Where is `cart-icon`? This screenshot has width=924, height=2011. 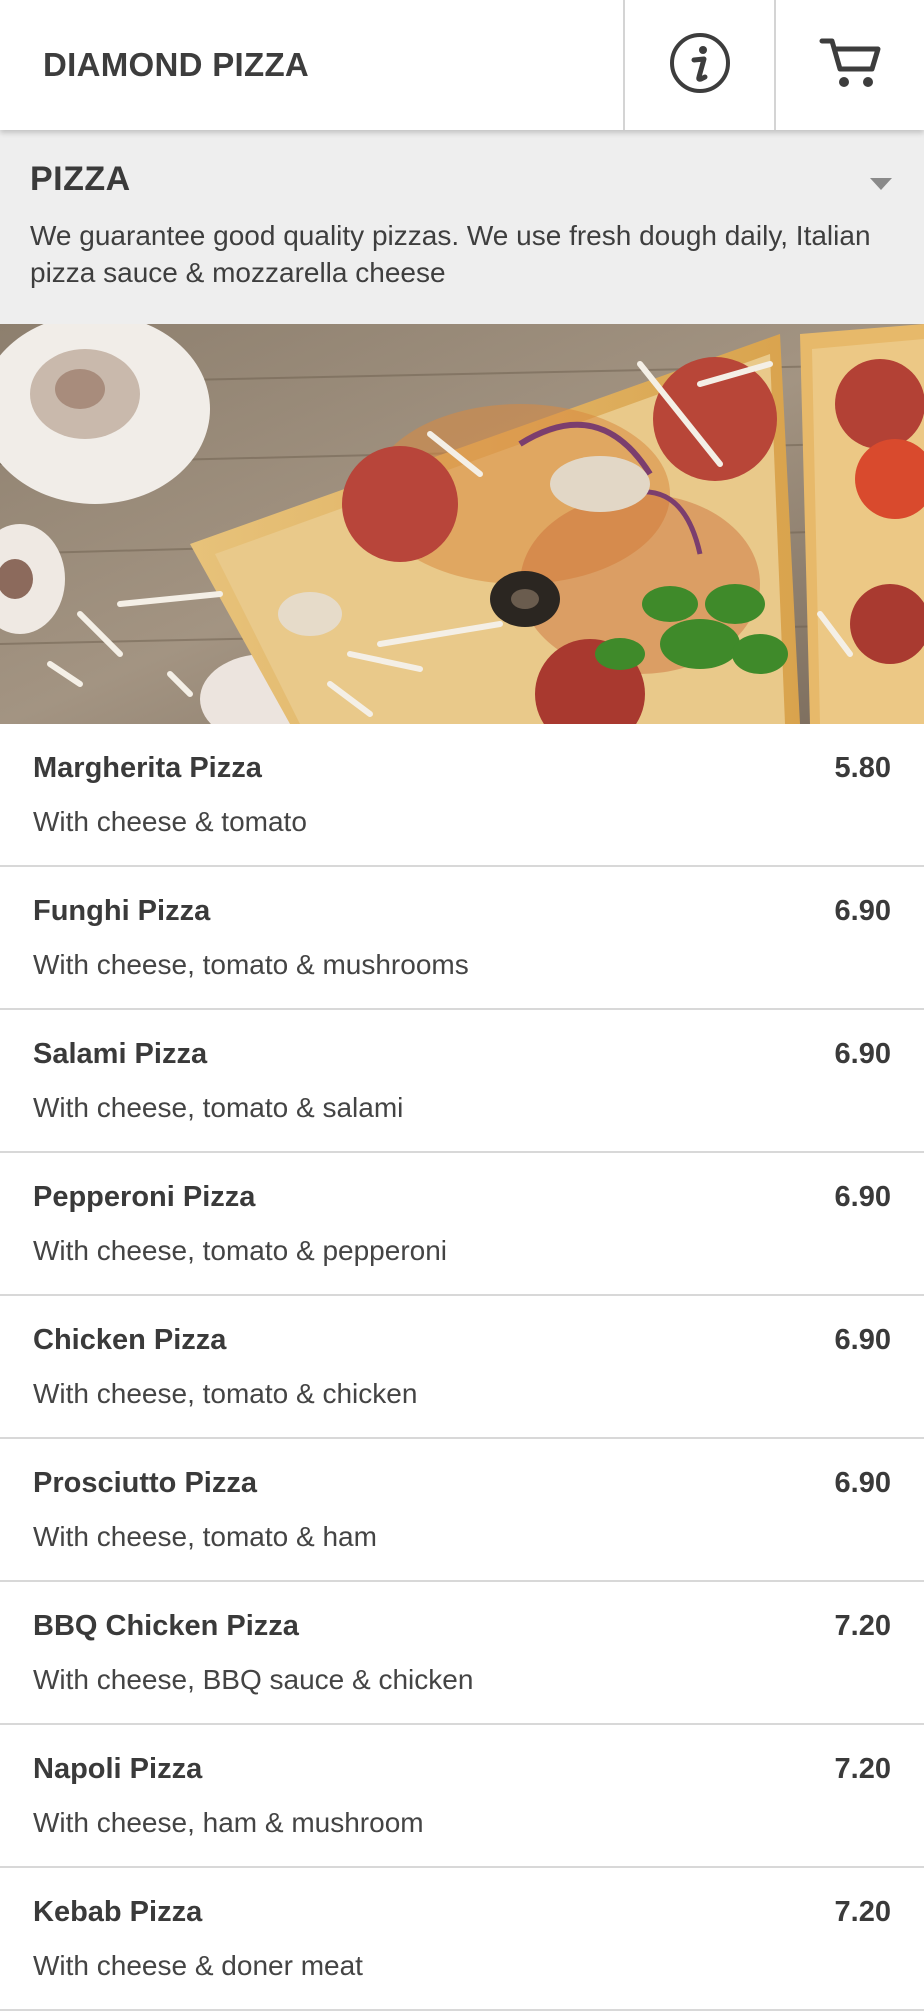
cart-icon is located at coordinates (850, 65).